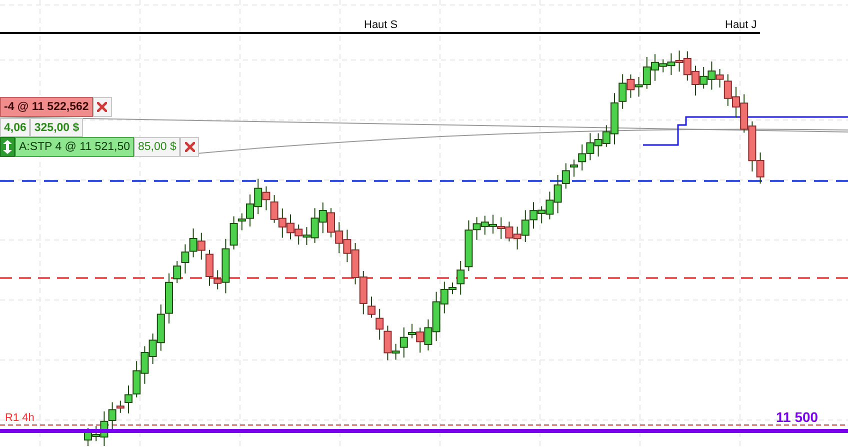 Image resolution: width=848 pixels, height=447 pixels. Describe the element at coordinates (381, 25) in the screenshot. I see `high-label: Haut S` at that location.